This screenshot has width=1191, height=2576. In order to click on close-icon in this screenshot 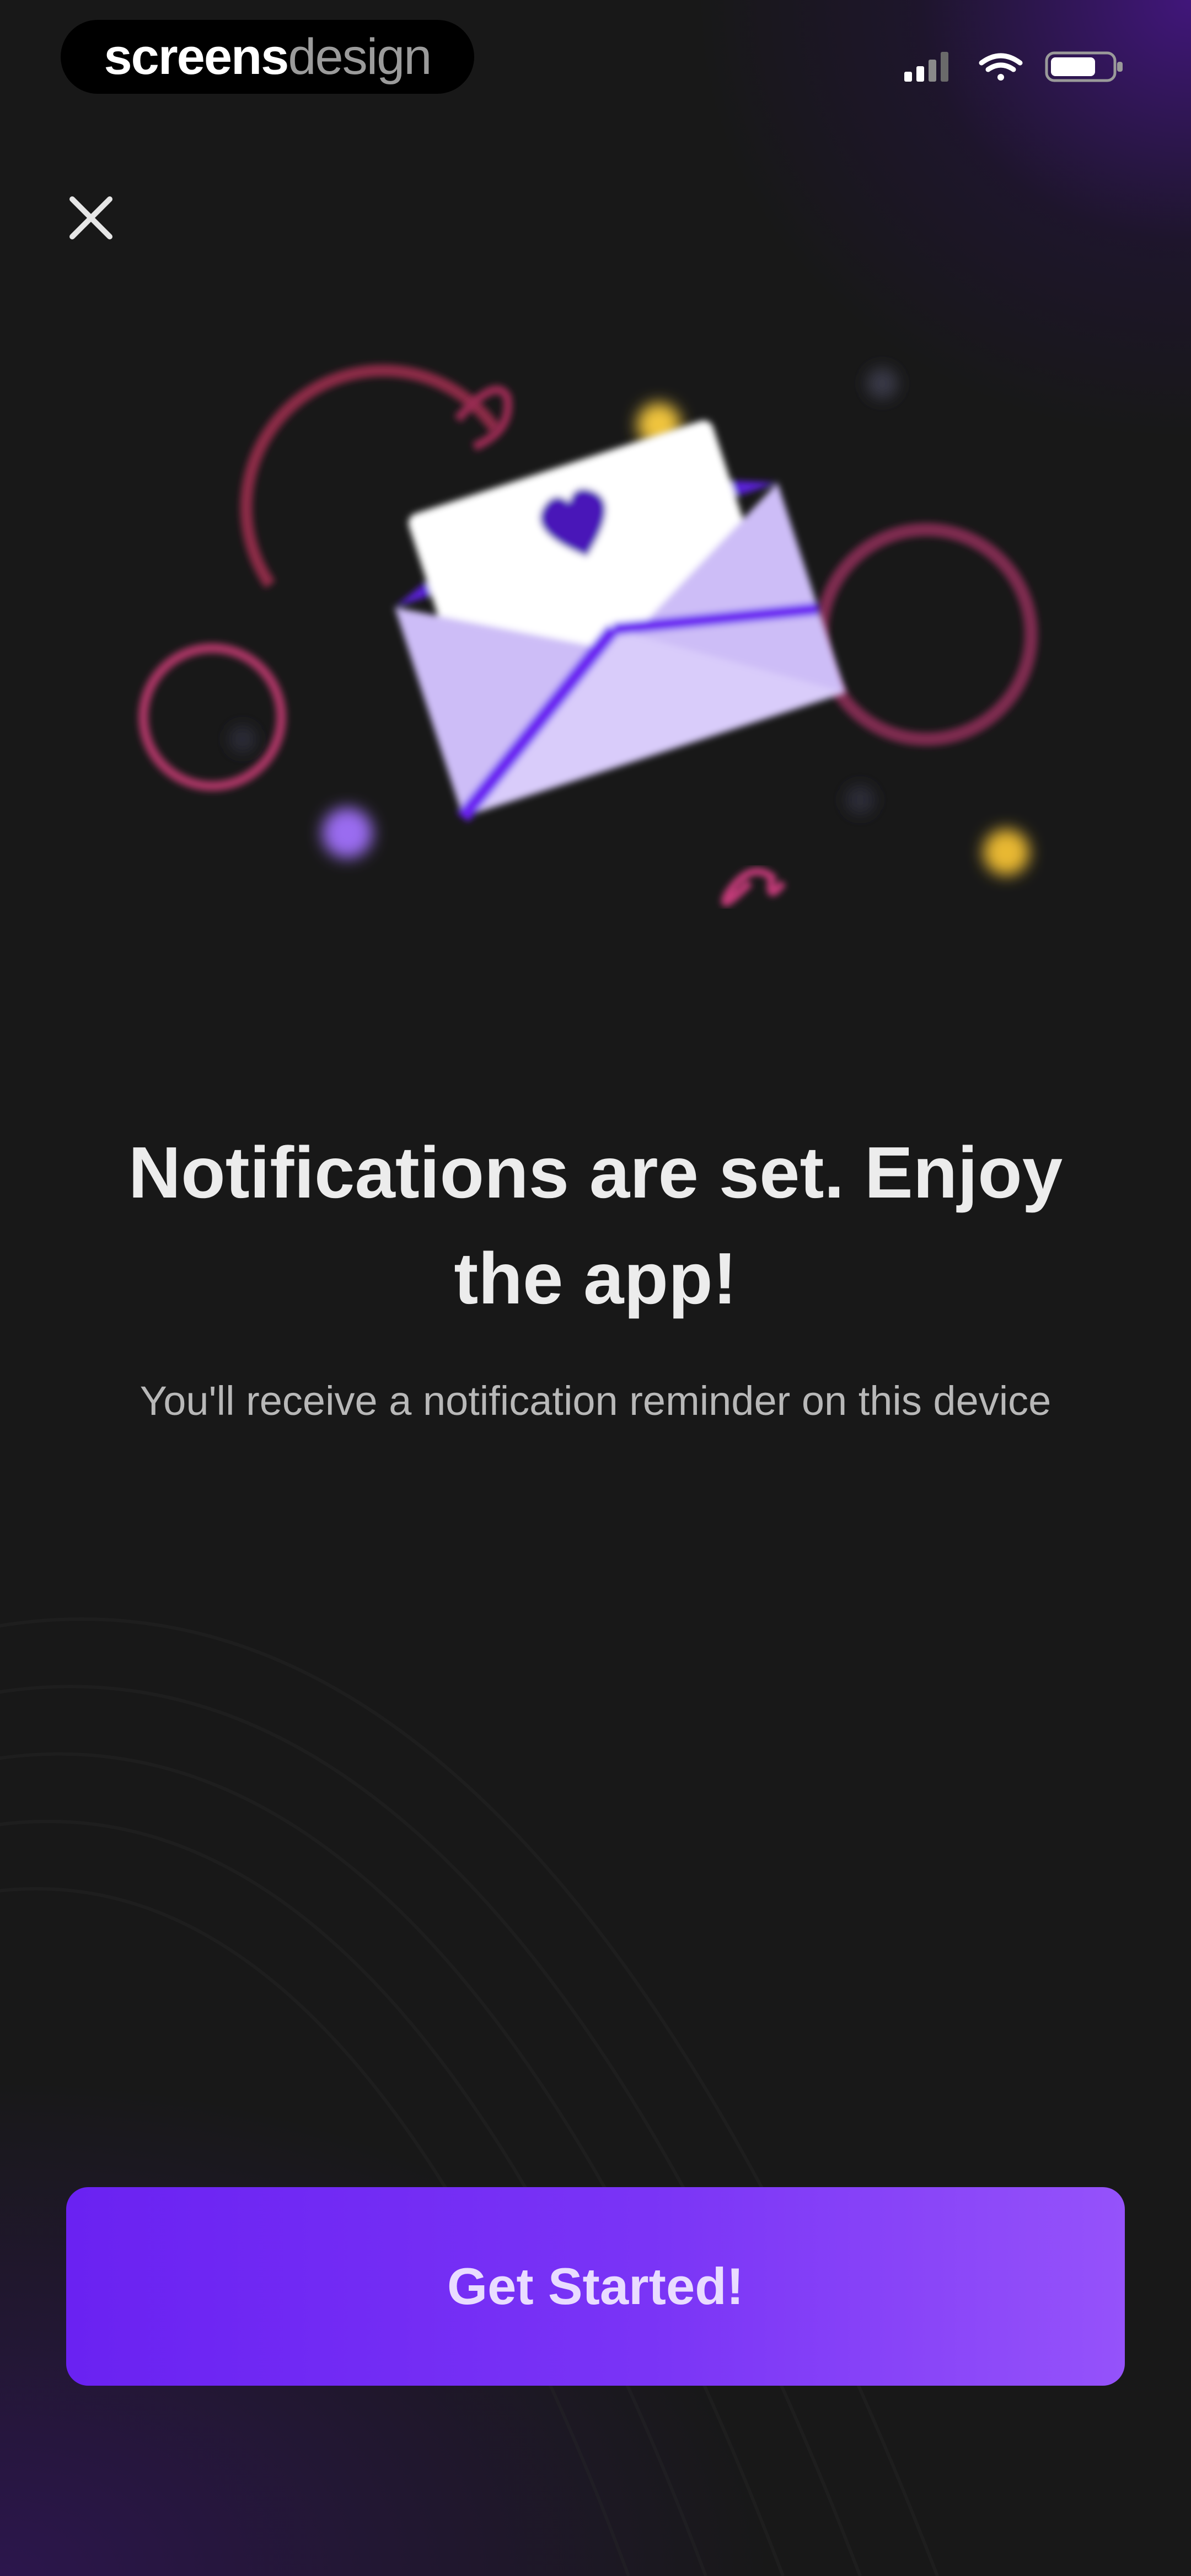, I will do `click(90, 217)`.